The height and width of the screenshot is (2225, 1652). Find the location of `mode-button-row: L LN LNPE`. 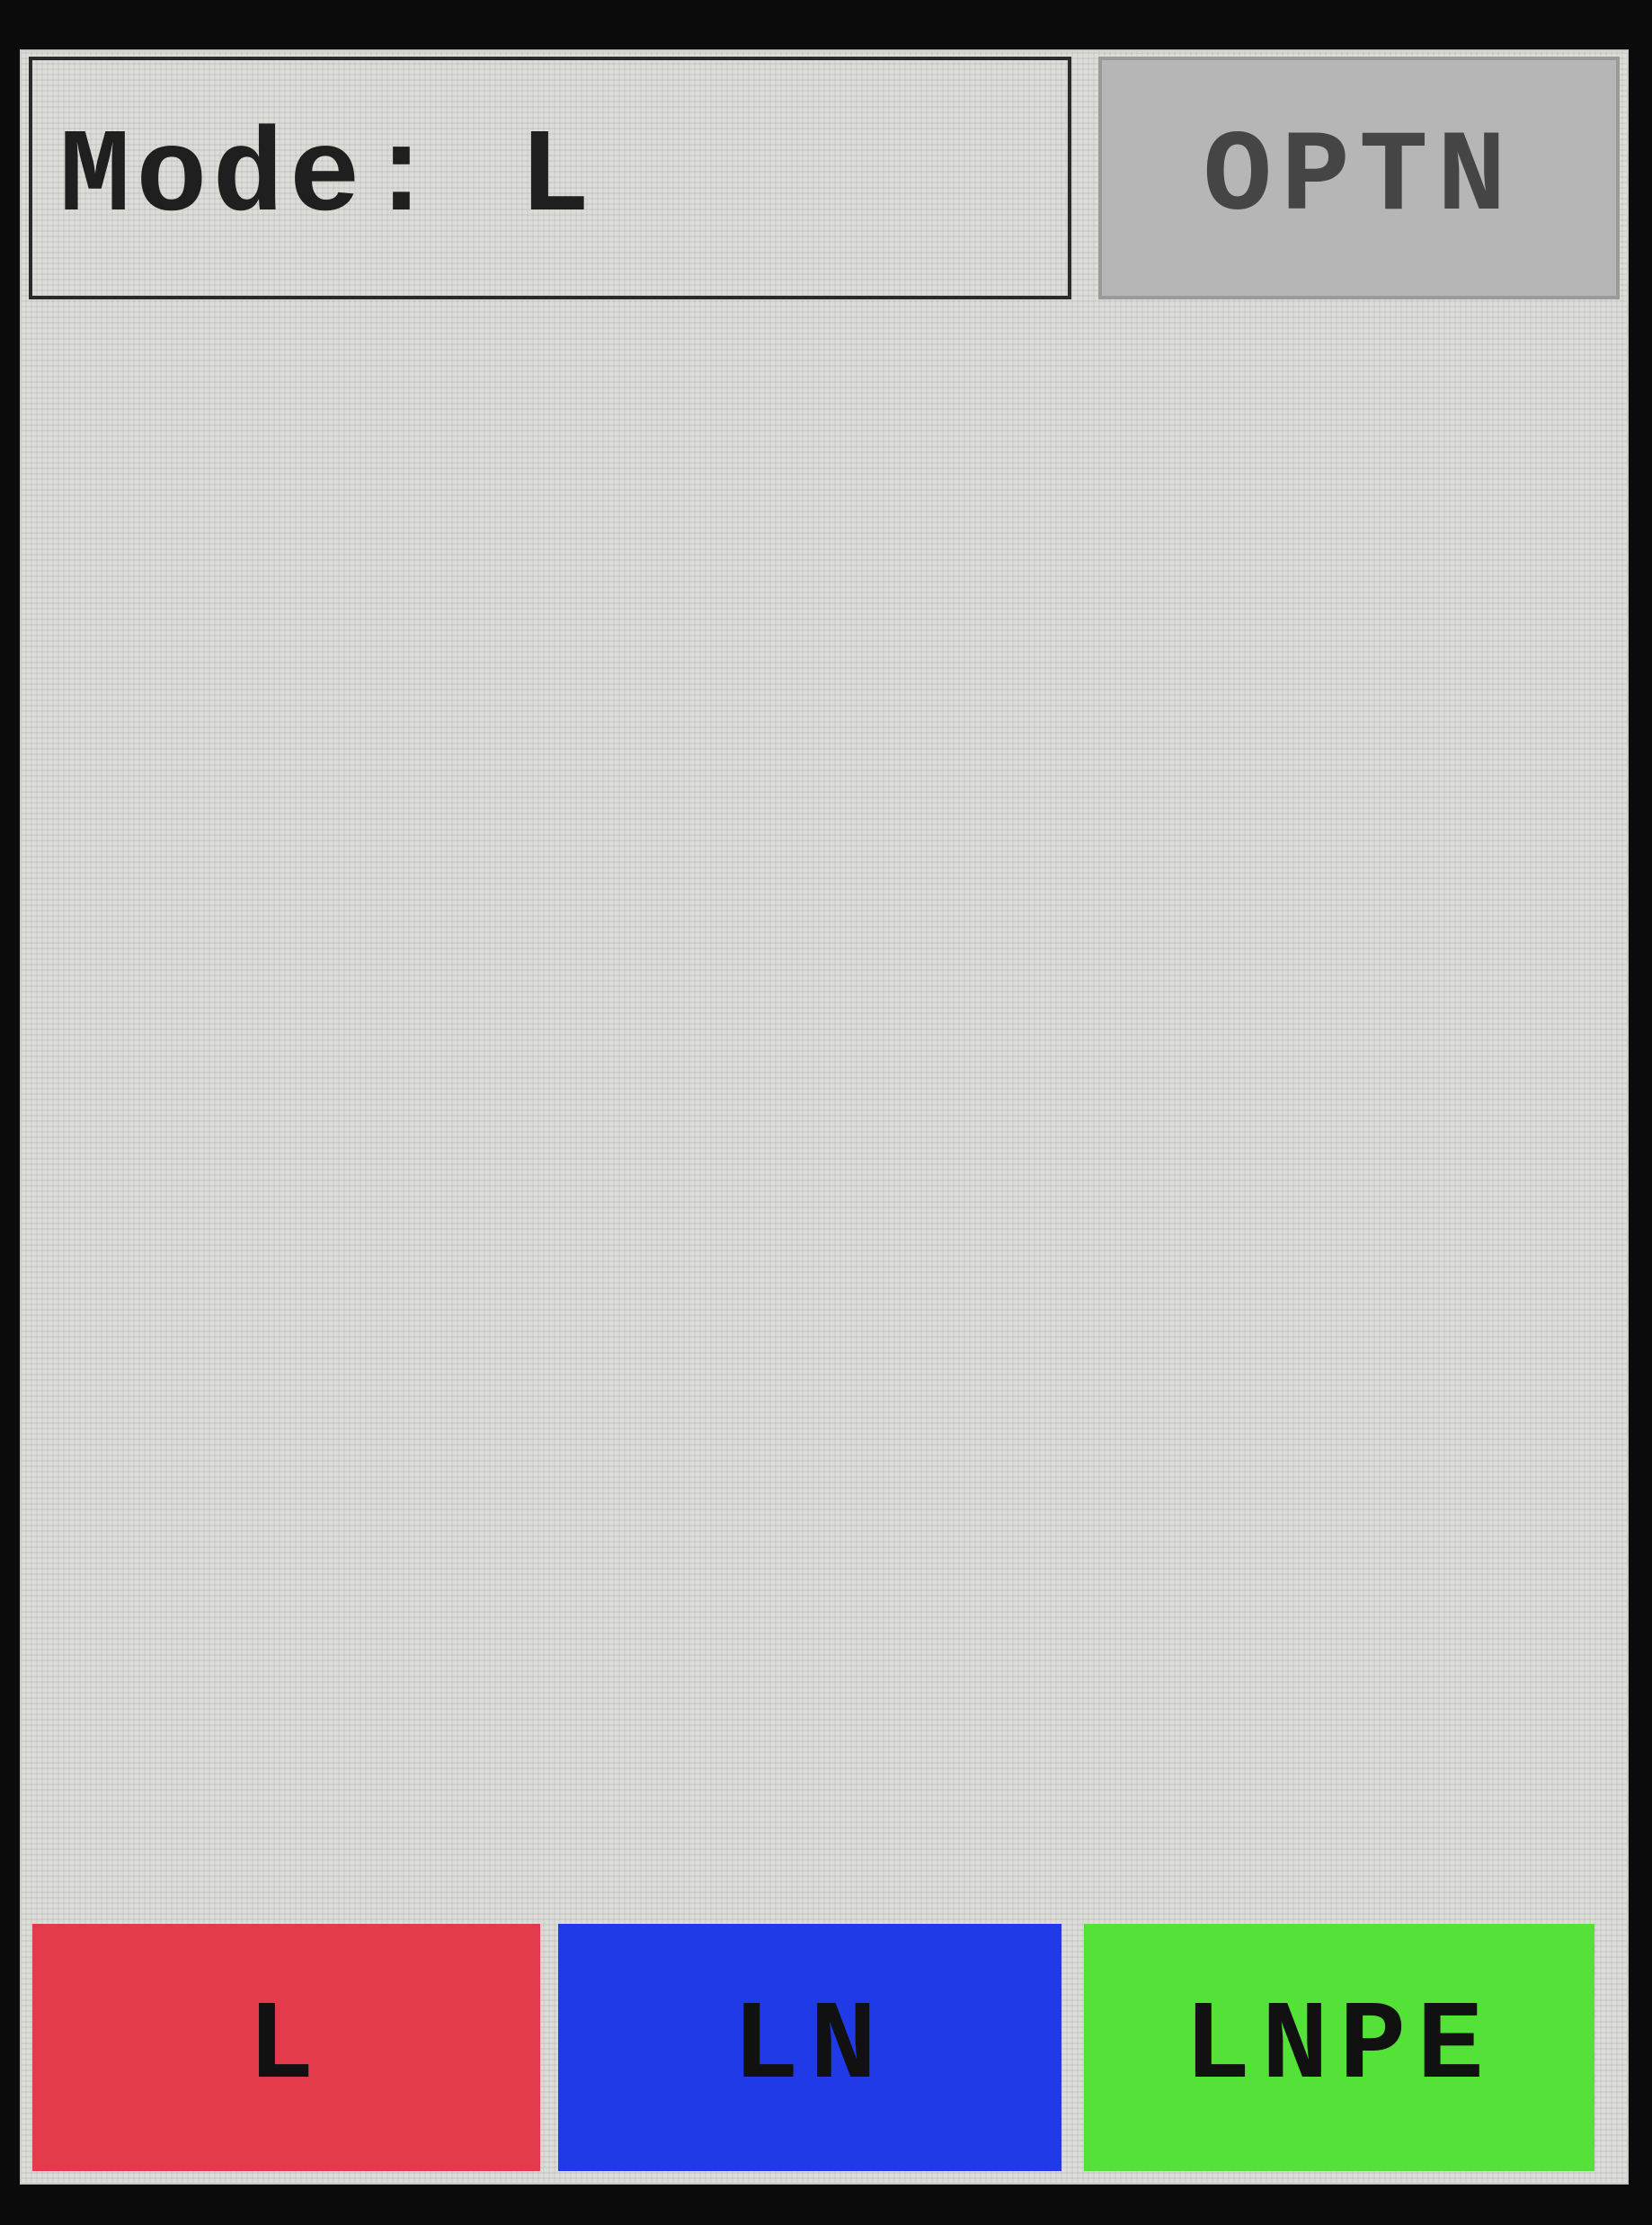

mode-button-row: L LN LNPE is located at coordinates (827, 2050).